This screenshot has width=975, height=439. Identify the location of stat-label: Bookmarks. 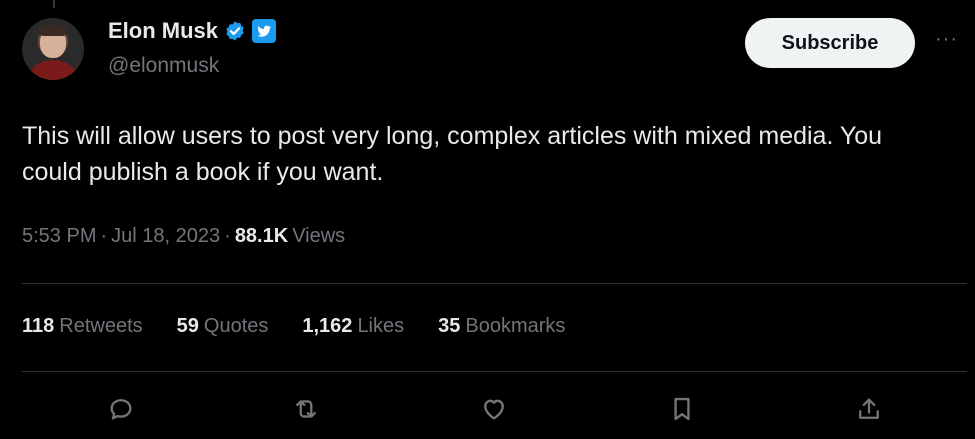
(515, 326).